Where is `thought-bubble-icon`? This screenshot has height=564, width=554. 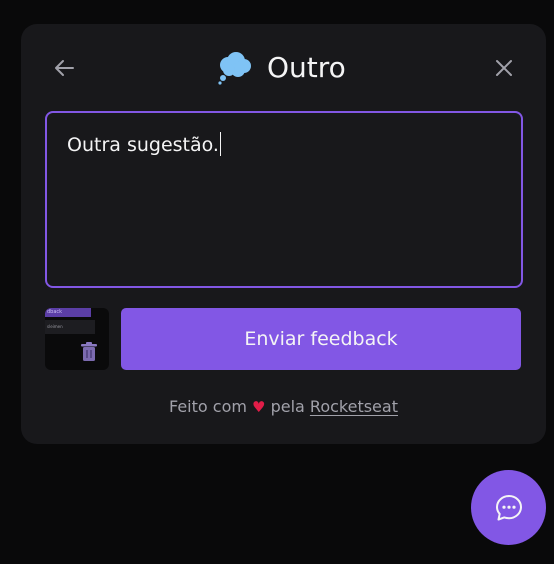 thought-bubble-icon is located at coordinates (234, 68).